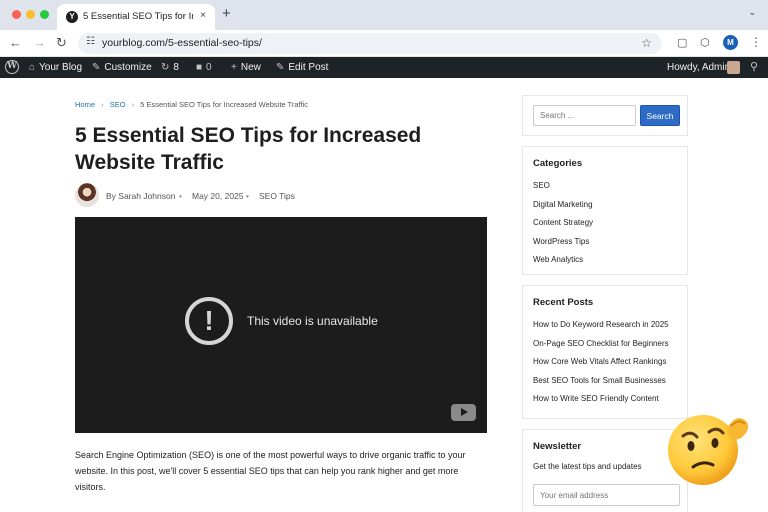 This screenshot has height=512, width=768. What do you see at coordinates (563, 302) in the screenshot?
I see `recent-posts-title: Recent Posts` at bounding box center [563, 302].